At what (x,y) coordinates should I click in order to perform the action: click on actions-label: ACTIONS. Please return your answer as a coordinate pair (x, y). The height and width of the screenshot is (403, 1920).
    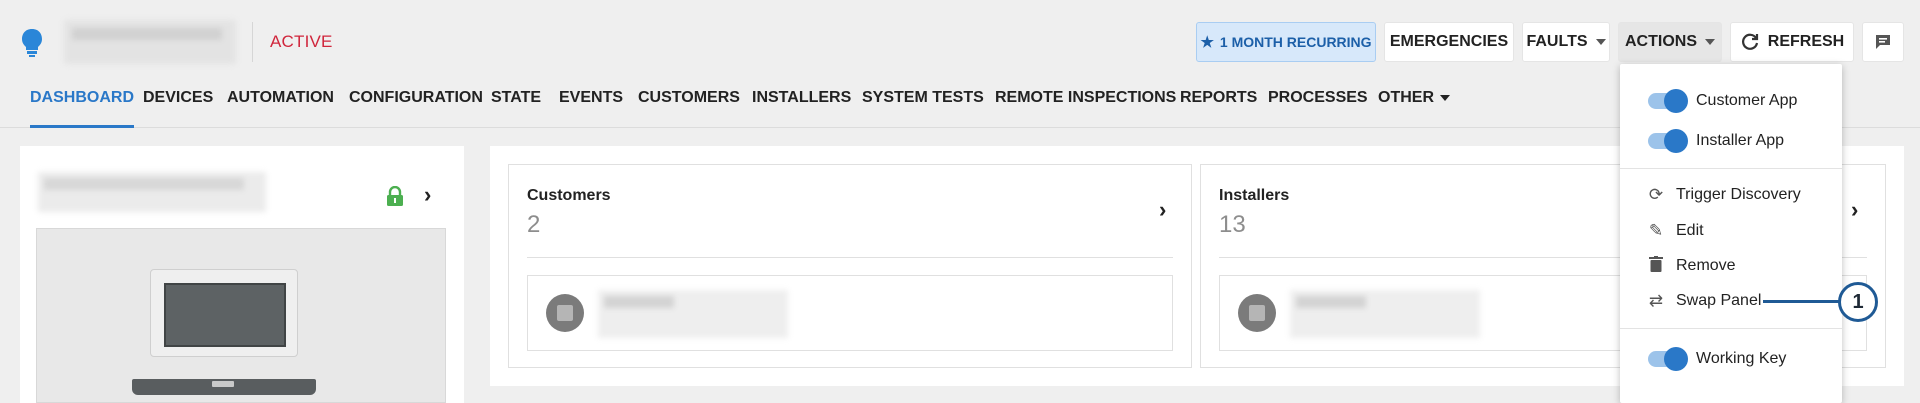
    Looking at the image, I should click on (1661, 41).